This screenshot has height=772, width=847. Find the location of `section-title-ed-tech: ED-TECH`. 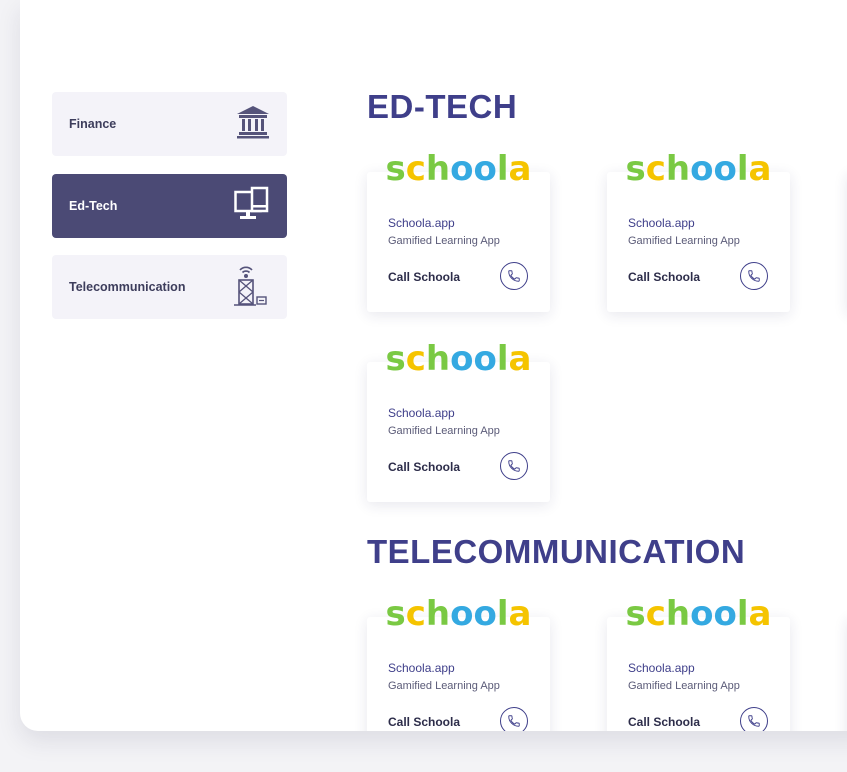

section-title-ed-tech: ED-TECH is located at coordinates (442, 106).